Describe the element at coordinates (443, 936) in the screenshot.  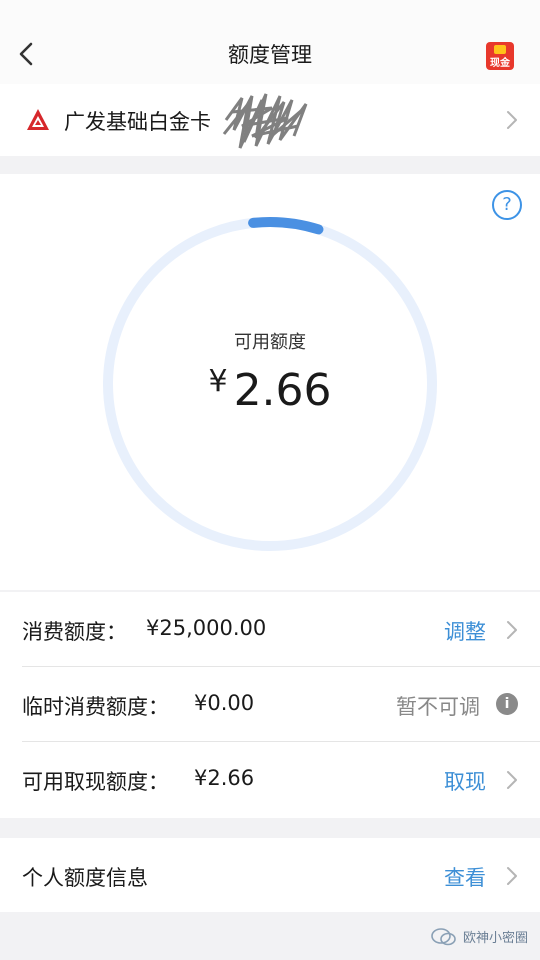
I see `wechat-icon` at that location.